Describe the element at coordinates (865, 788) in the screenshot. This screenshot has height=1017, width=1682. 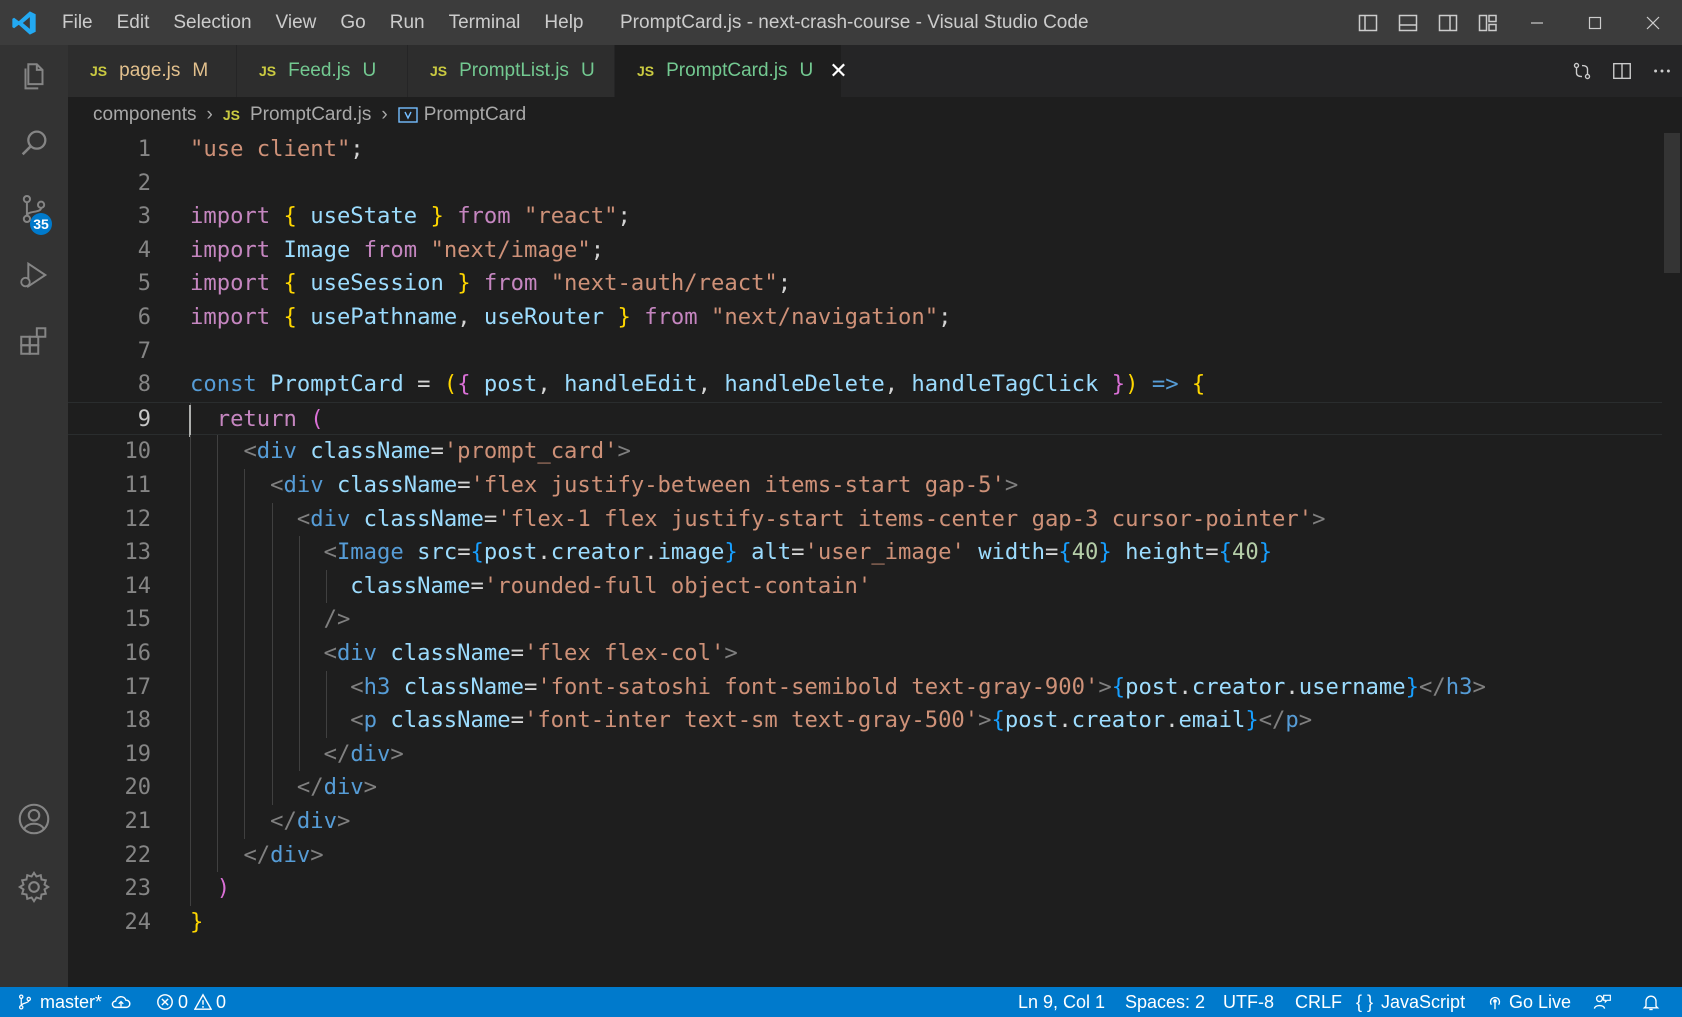
I see `code-line: 20 </div>` at that location.